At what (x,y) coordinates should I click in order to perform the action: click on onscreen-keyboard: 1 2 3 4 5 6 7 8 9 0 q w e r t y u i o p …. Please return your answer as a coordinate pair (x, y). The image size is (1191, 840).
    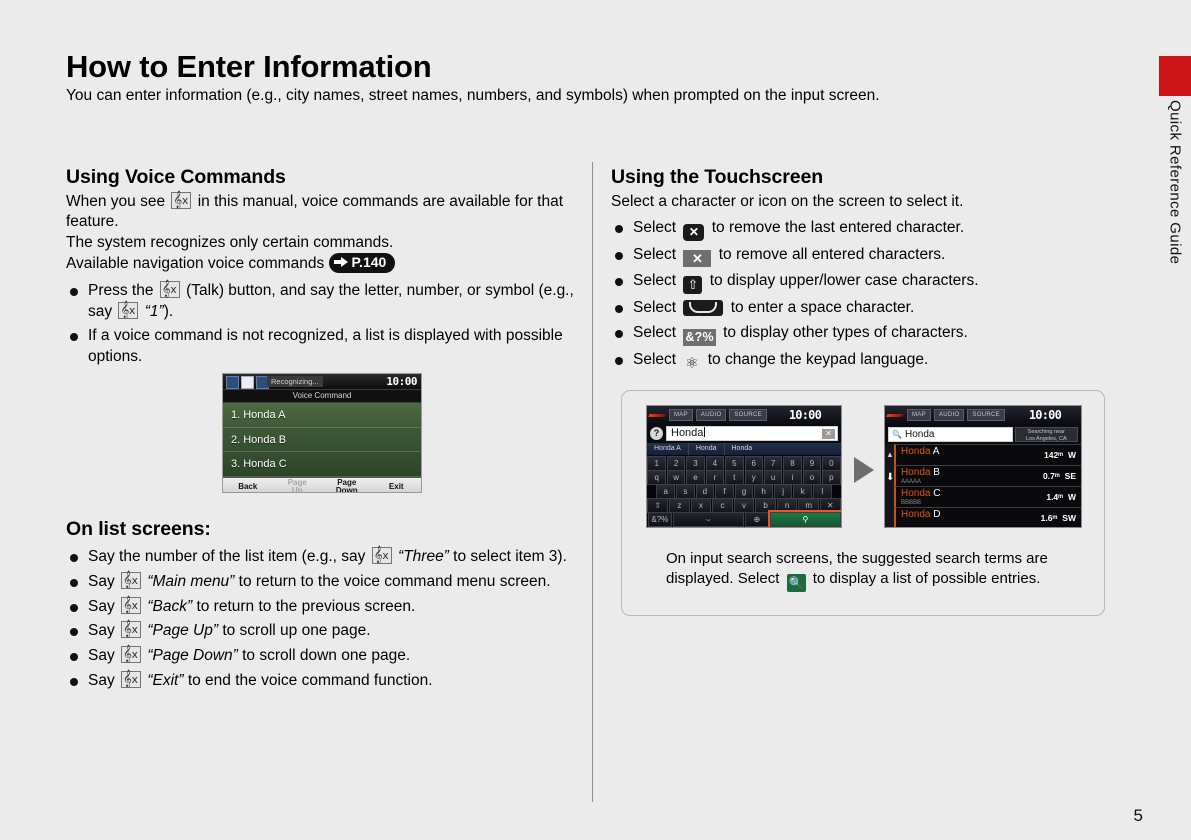
    Looking at the image, I should click on (744, 491).